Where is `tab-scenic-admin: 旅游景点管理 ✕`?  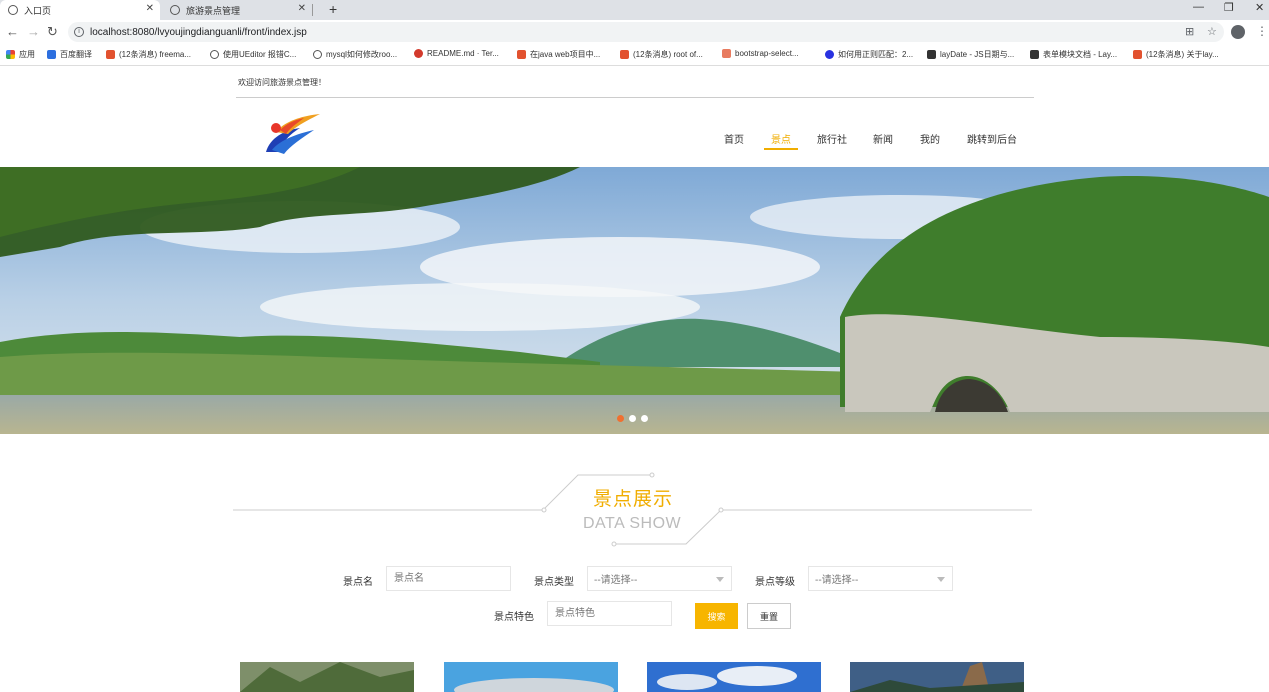
tab-scenic-admin: 旅游景点管理 ✕ is located at coordinates (237, 10).